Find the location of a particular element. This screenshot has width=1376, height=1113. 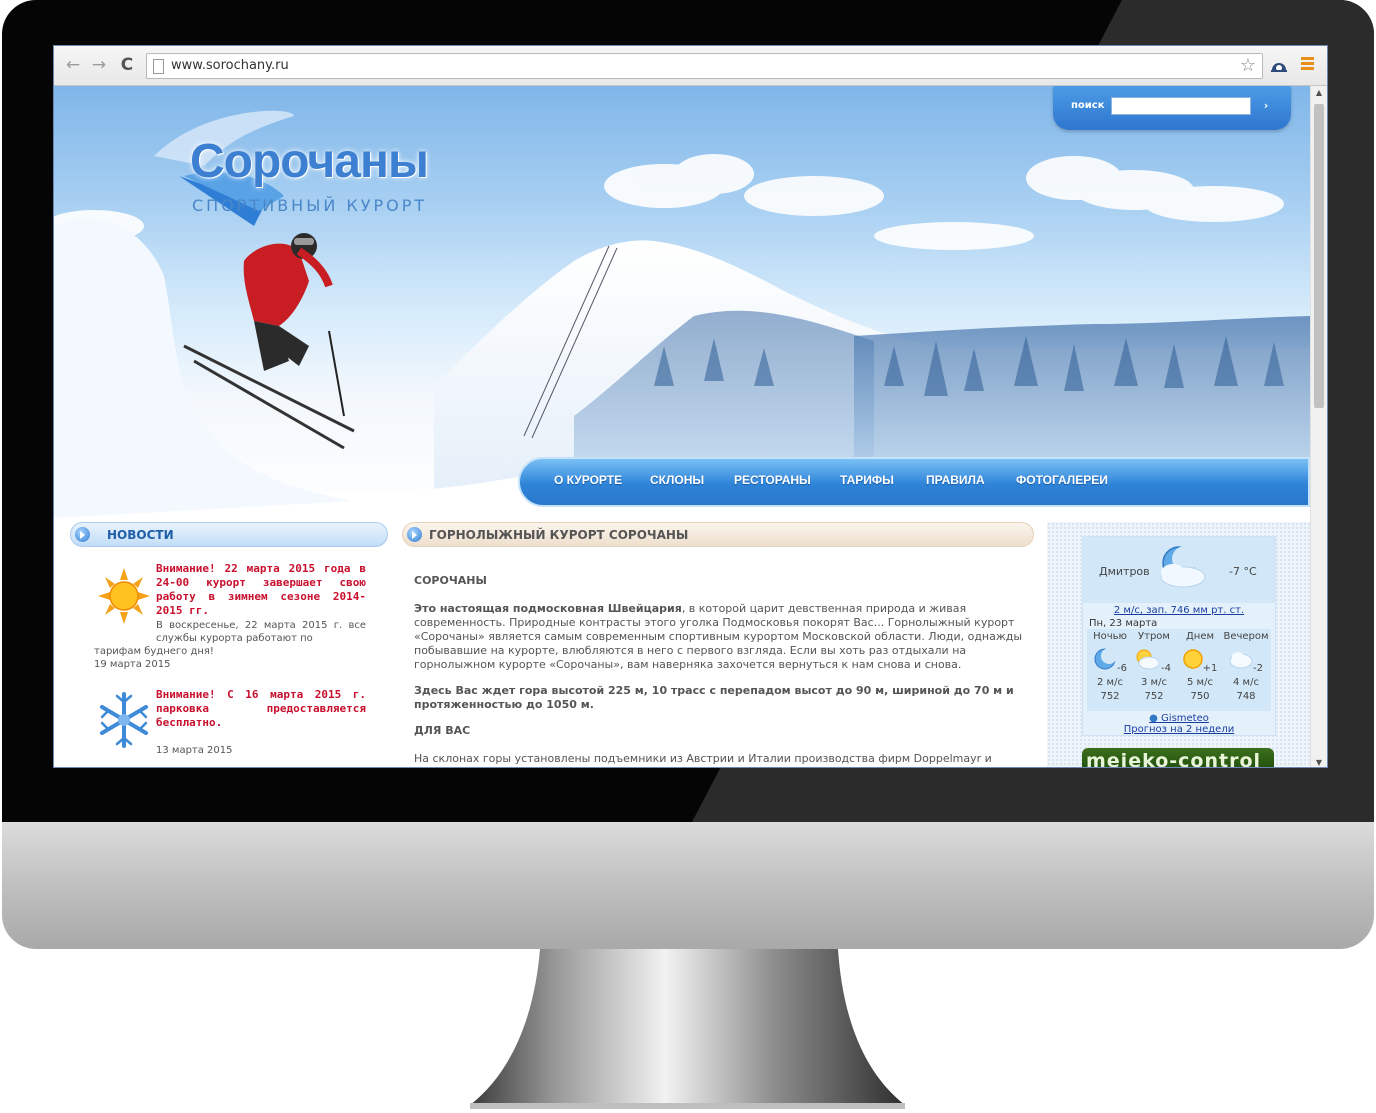

gismeteo-source: Gismeteo is located at coordinates (1185, 718).